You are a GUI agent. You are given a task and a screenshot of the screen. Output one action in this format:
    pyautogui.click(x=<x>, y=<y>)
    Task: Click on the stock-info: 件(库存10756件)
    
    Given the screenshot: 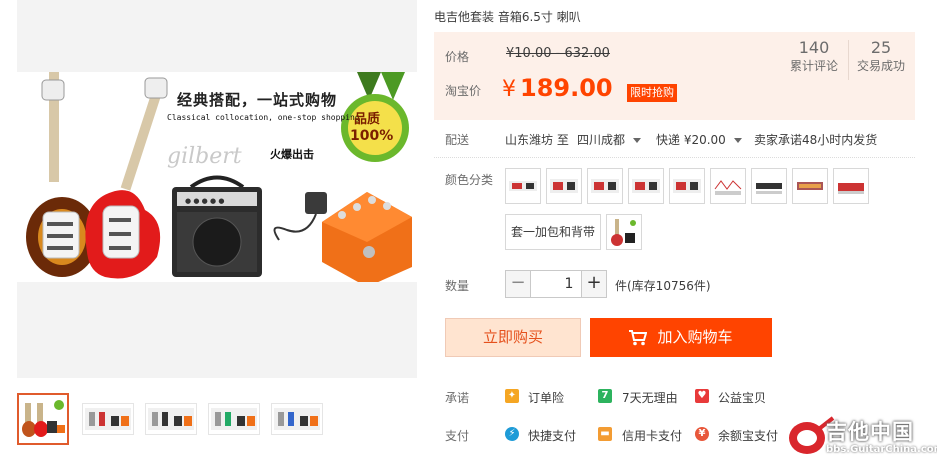 What is the action you would take?
    pyautogui.click(x=663, y=286)
    